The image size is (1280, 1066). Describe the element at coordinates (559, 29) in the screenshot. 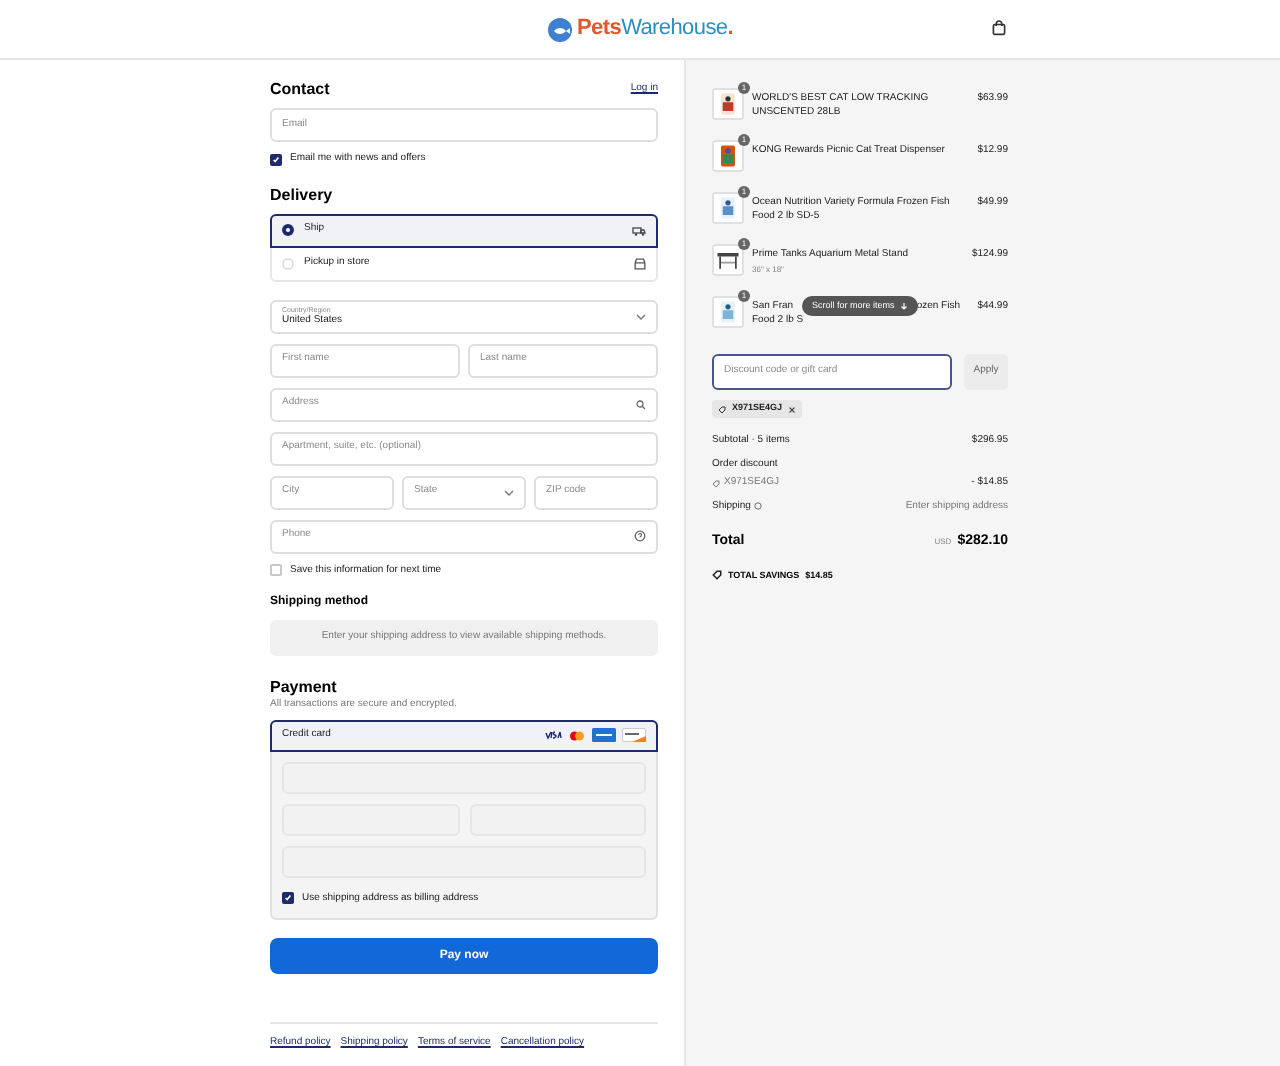

I see `logo-icon` at that location.